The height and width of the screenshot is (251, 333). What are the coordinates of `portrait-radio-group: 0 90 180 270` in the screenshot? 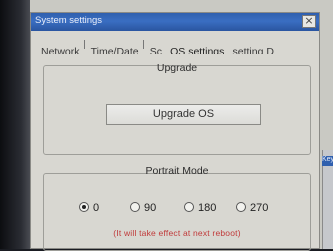 It's located at (194, 208).